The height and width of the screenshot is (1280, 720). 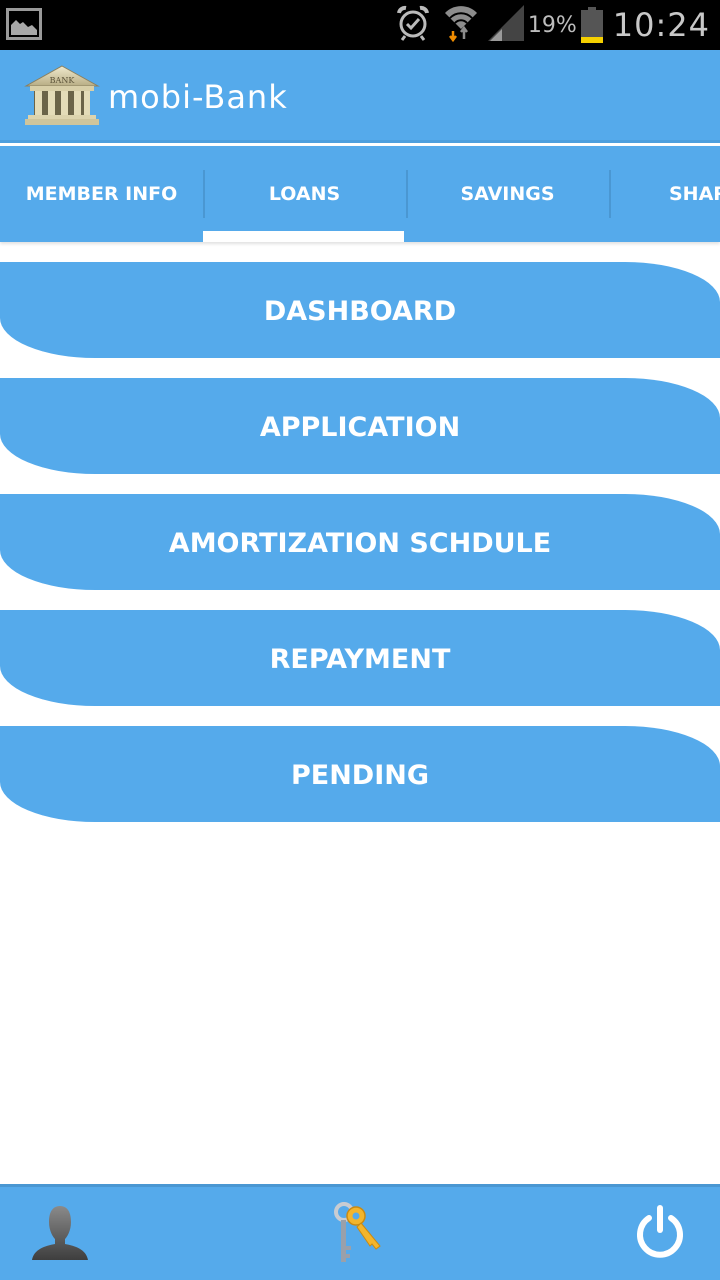 I want to click on user-profile-icon, so click(x=60, y=1235).